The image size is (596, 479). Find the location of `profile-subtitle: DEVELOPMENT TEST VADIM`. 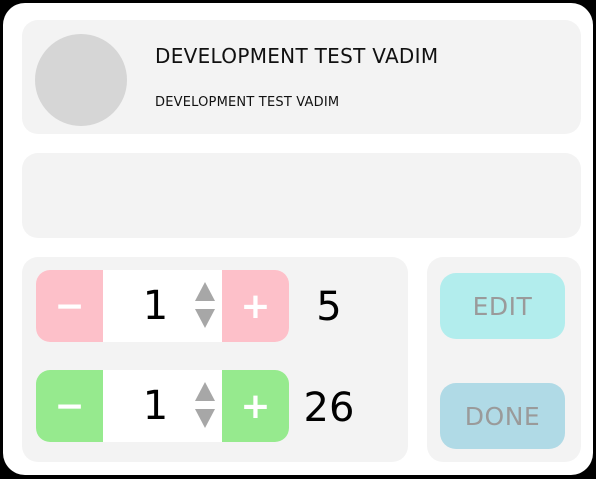

profile-subtitle: DEVELOPMENT TEST VADIM is located at coordinates (247, 102).